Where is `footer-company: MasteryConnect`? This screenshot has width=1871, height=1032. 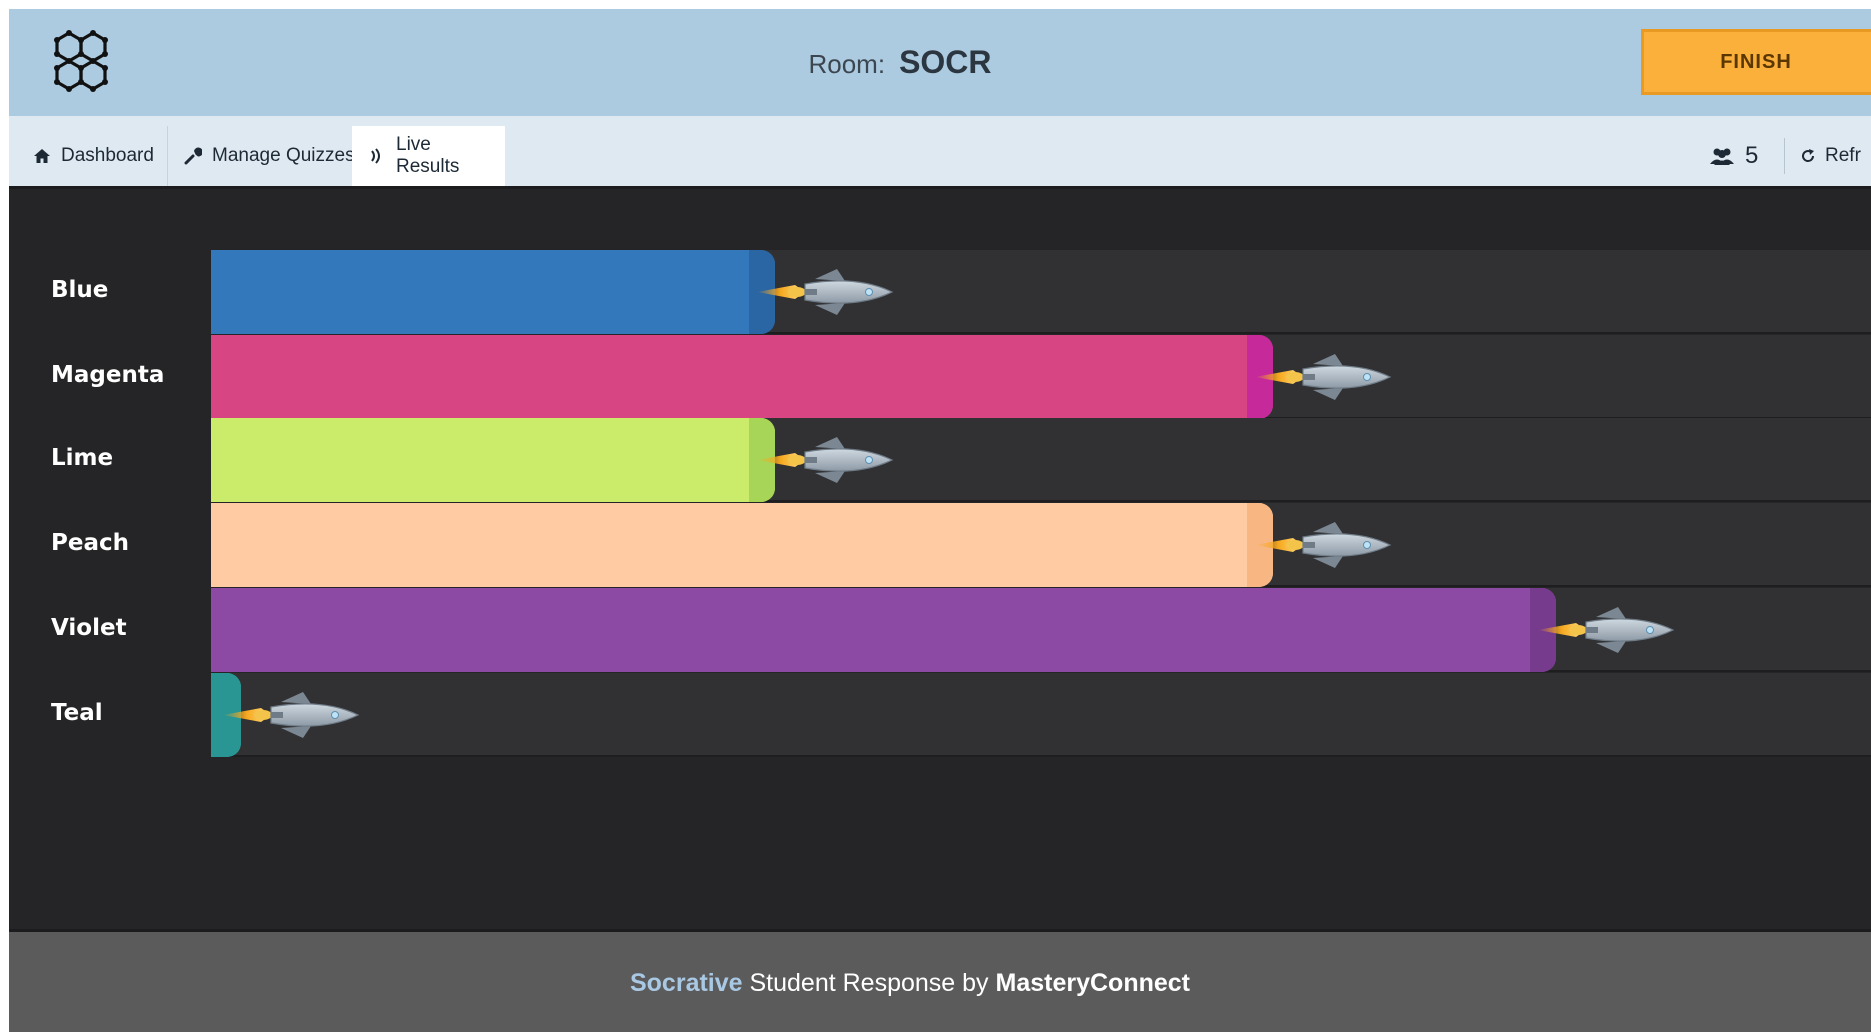
footer-company: MasteryConnect is located at coordinates (1093, 983).